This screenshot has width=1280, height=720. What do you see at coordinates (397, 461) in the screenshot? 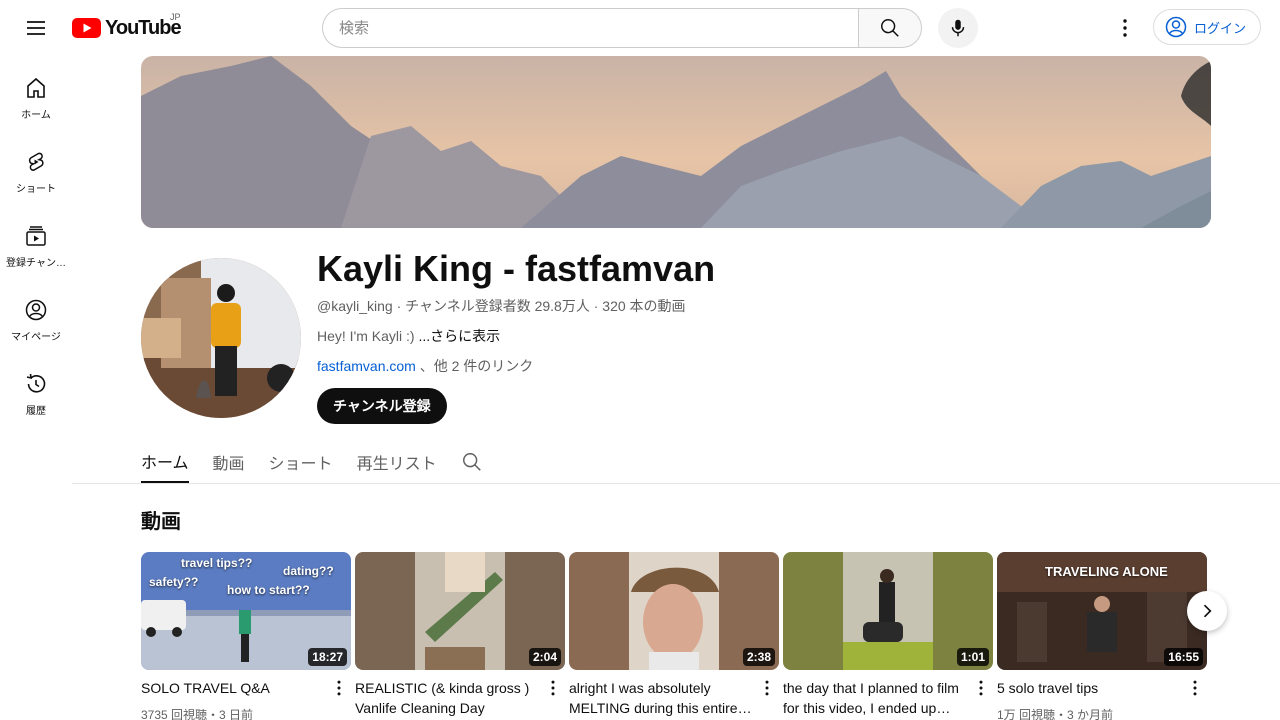
I see `tab-playlists: 再生リスト` at bounding box center [397, 461].